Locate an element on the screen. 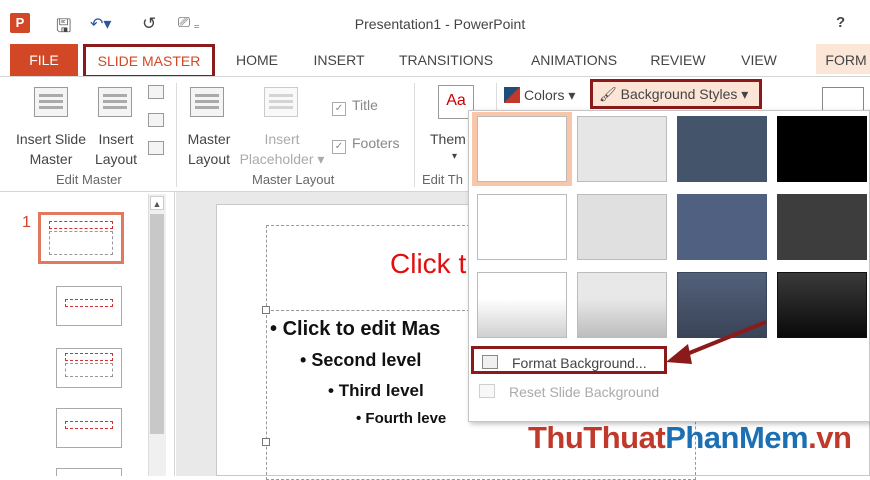 The image size is (870, 480). body-level-2-text: Second level is located at coordinates (366, 360).